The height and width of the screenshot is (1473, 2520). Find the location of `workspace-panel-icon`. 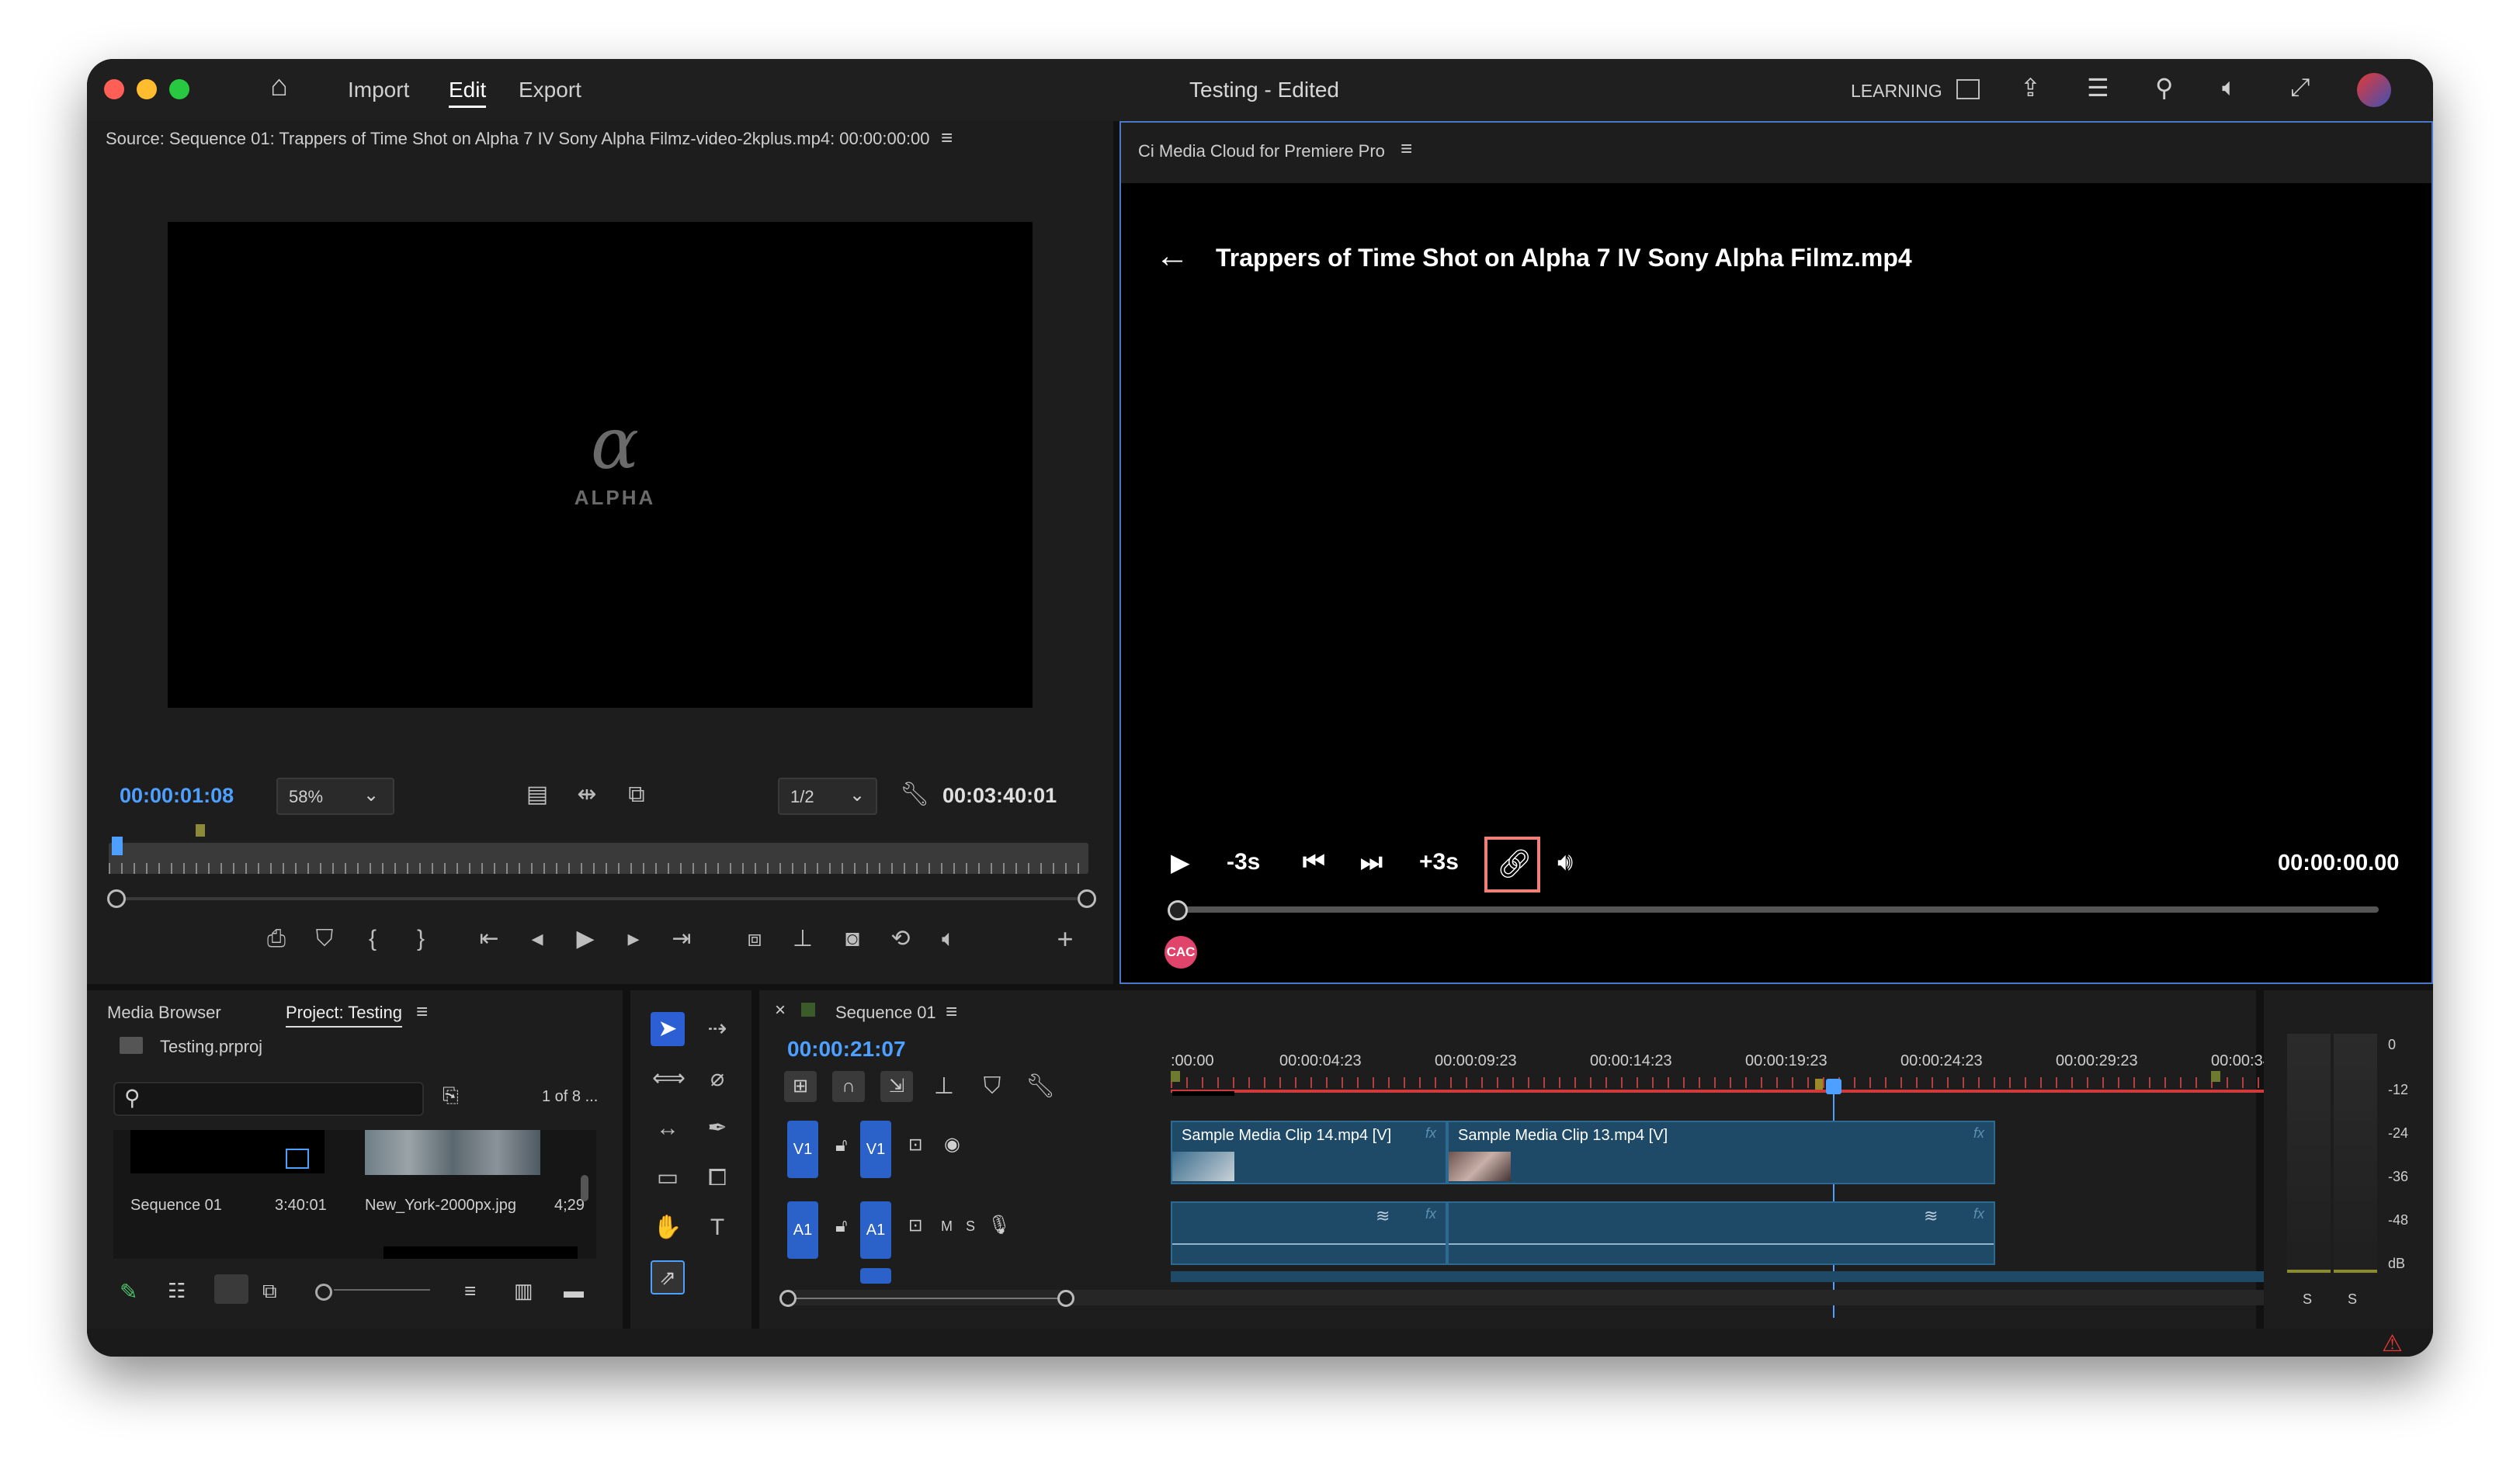

workspace-panel-icon is located at coordinates (1968, 89).